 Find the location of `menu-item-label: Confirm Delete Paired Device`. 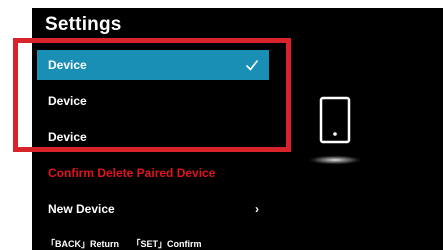

menu-item-label: Confirm Delete Paired Device is located at coordinates (132, 173).